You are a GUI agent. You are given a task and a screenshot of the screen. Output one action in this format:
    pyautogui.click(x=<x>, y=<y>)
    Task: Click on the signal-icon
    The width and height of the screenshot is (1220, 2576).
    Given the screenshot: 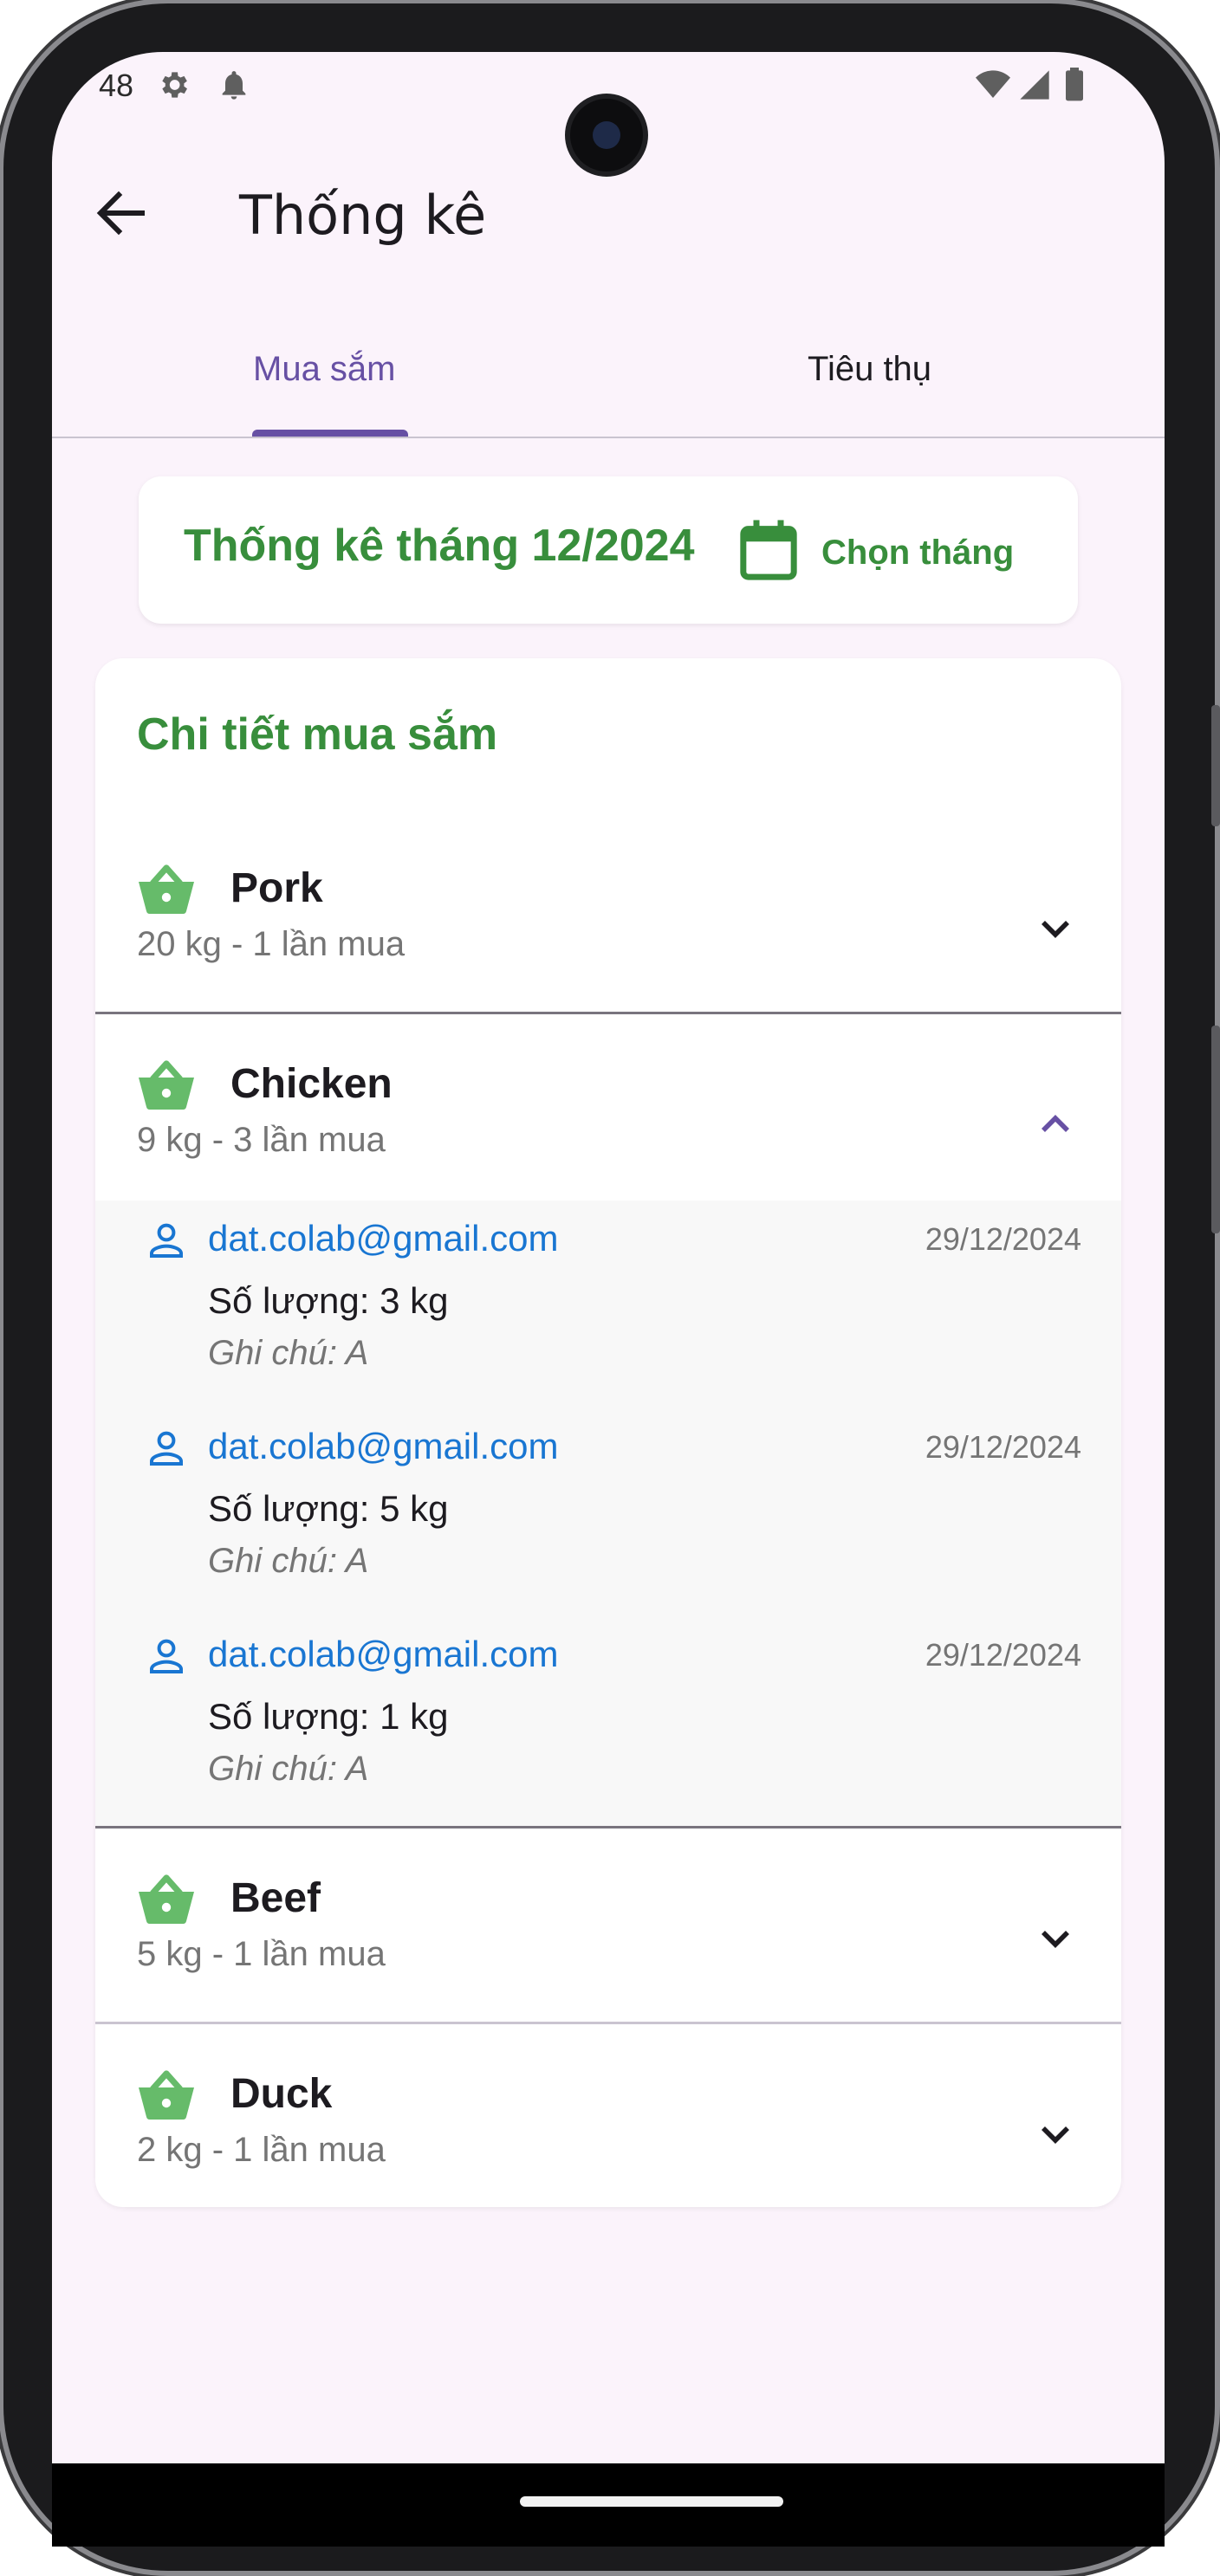 What is the action you would take?
    pyautogui.click(x=1035, y=85)
    